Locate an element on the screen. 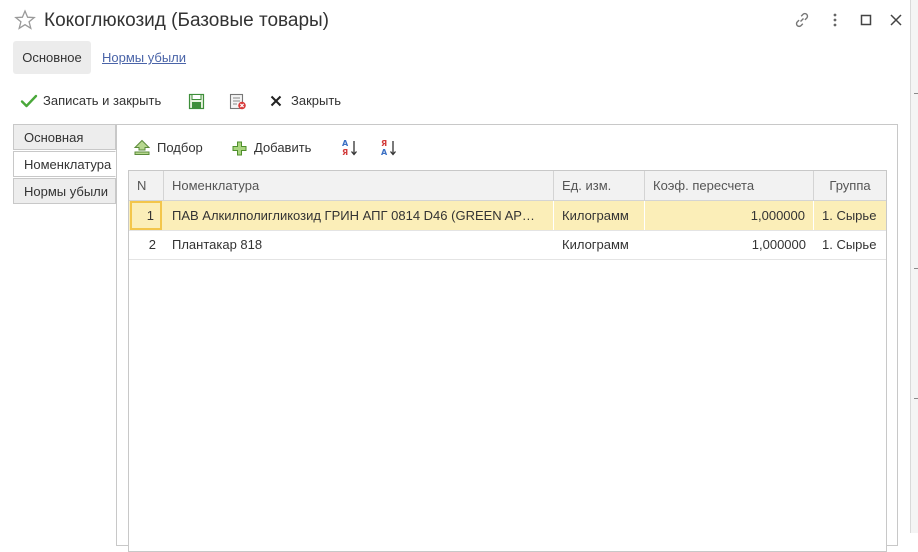  pick-label: Подбор is located at coordinates (180, 147).